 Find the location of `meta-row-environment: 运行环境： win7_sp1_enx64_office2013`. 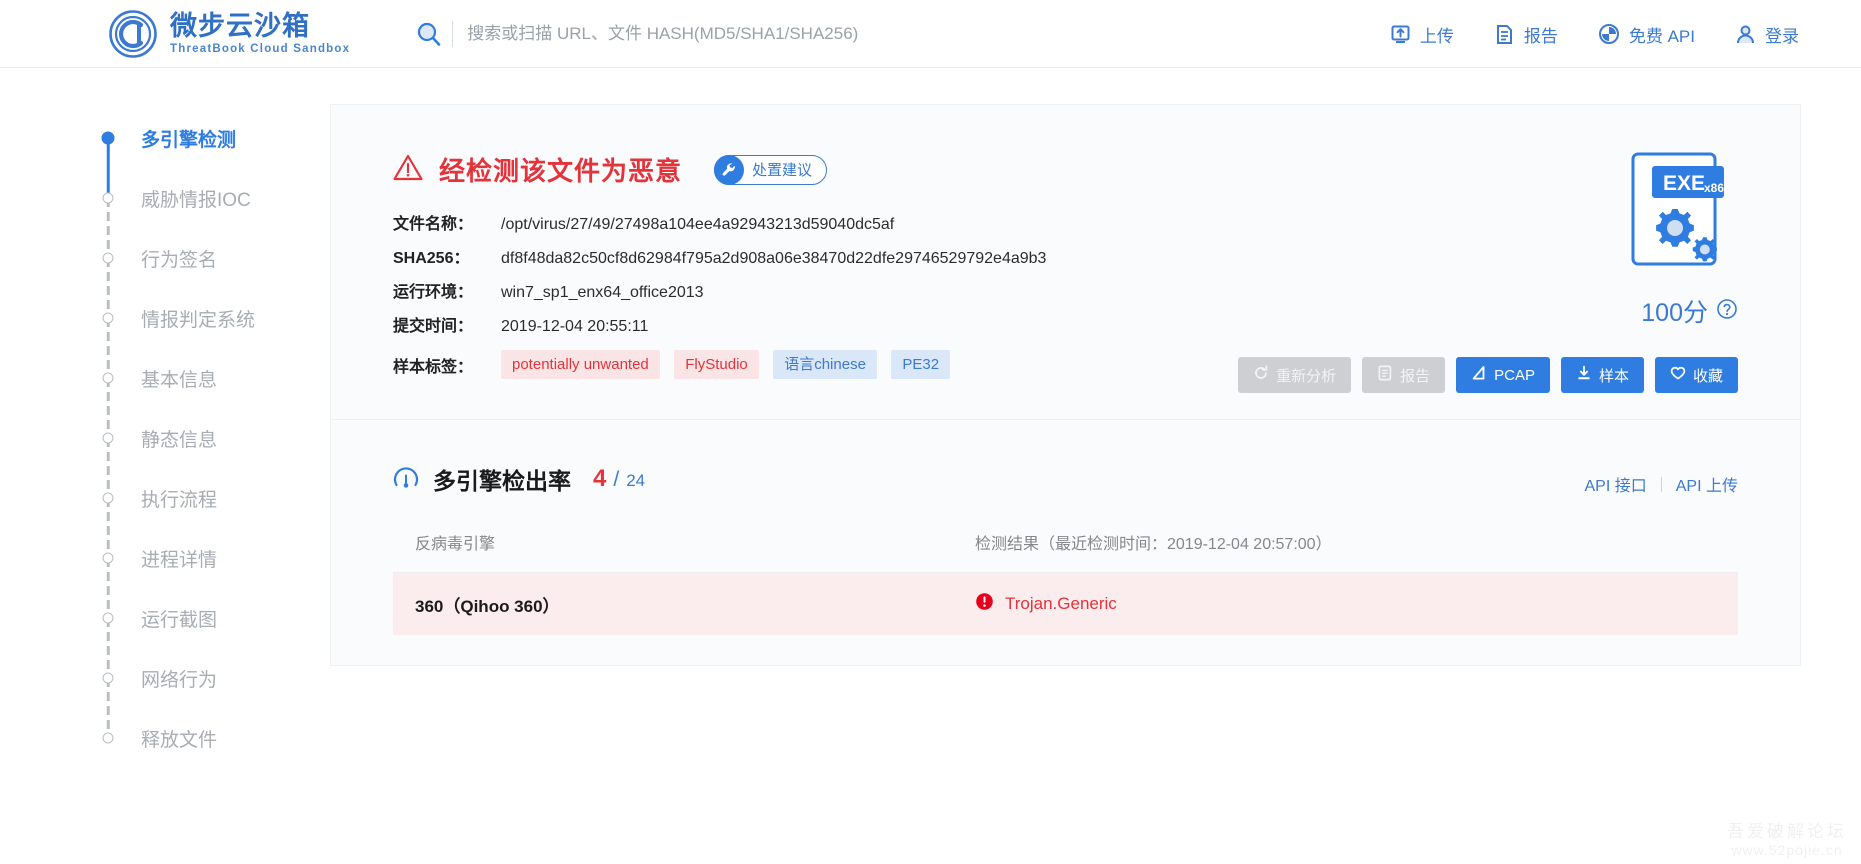

meta-row-environment: 运行环境： win7_sp1_enx64_office2013 is located at coordinates (1065, 290).